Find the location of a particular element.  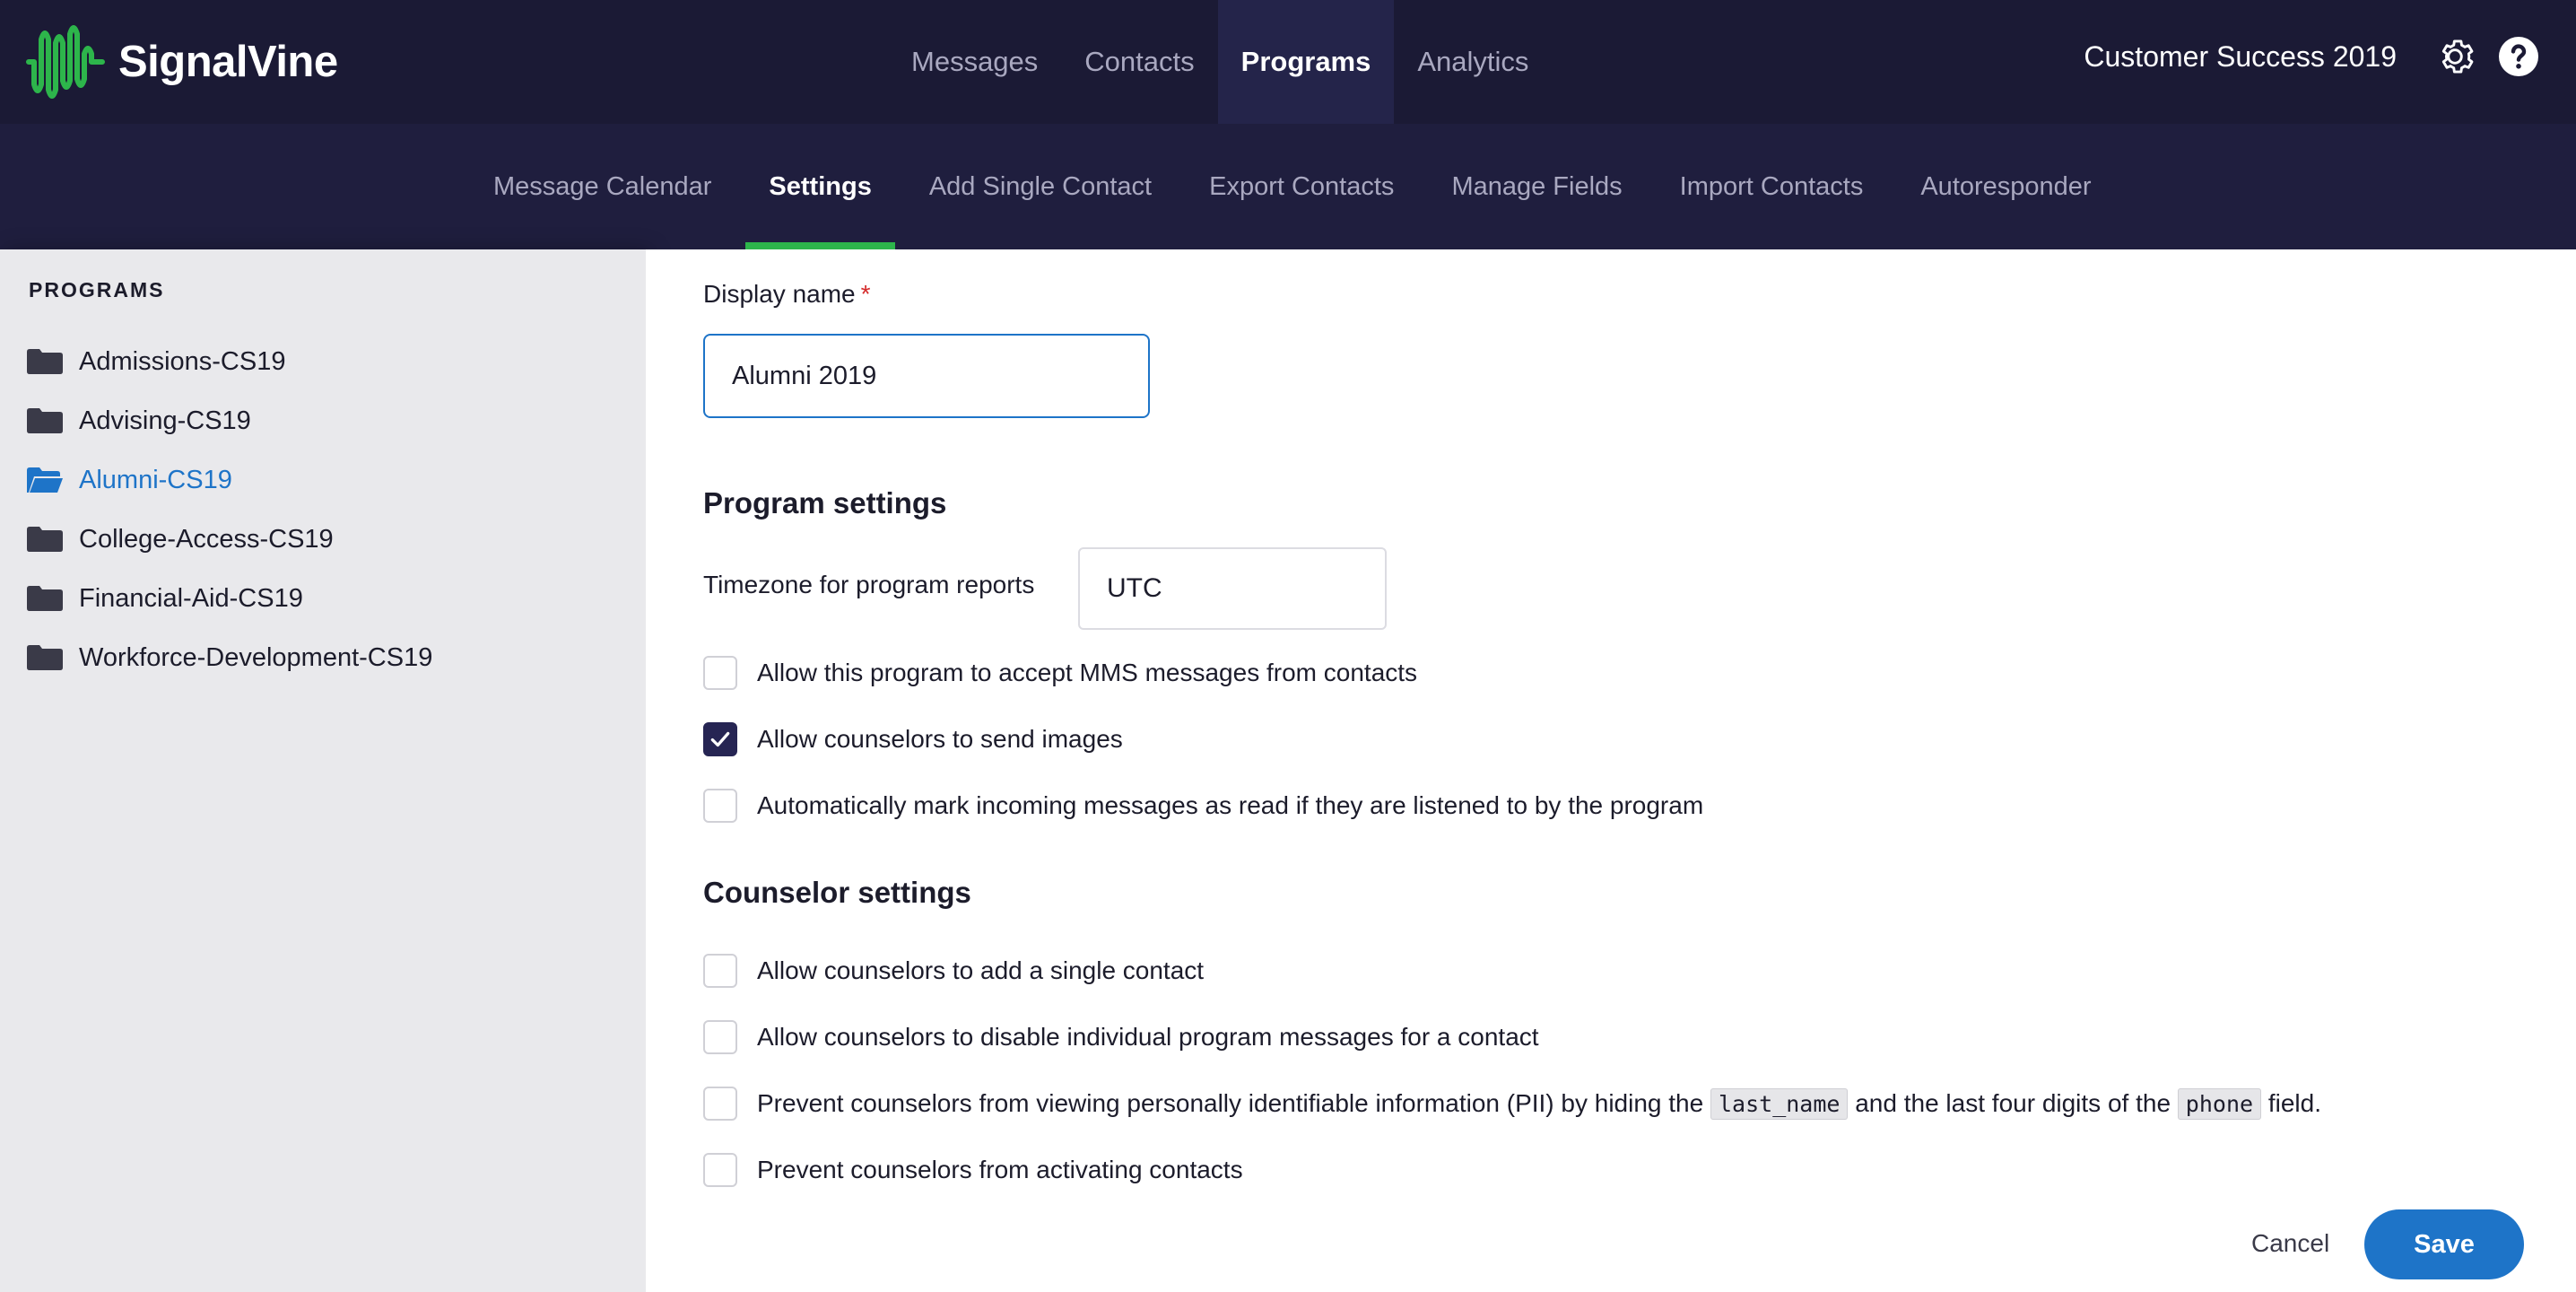

signalvine-logo: SignalVine is located at coordinates (181, 62).